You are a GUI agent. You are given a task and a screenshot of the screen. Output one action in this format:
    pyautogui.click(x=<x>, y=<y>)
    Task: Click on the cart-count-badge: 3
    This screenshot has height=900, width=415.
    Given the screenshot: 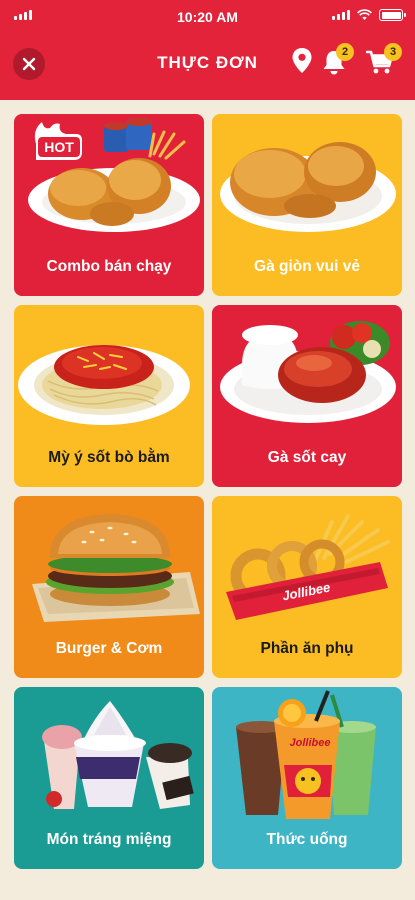 What is the action you would take?
    pyautogui.click(x=393, y=52)
    